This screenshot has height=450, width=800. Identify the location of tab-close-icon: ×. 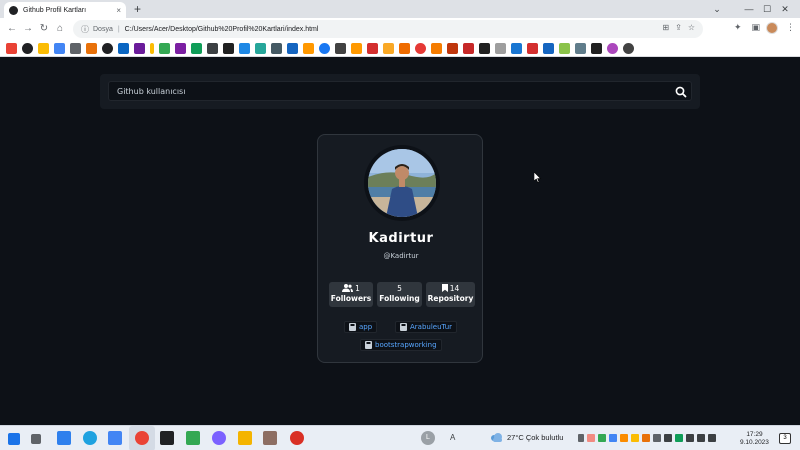
(118, 10).